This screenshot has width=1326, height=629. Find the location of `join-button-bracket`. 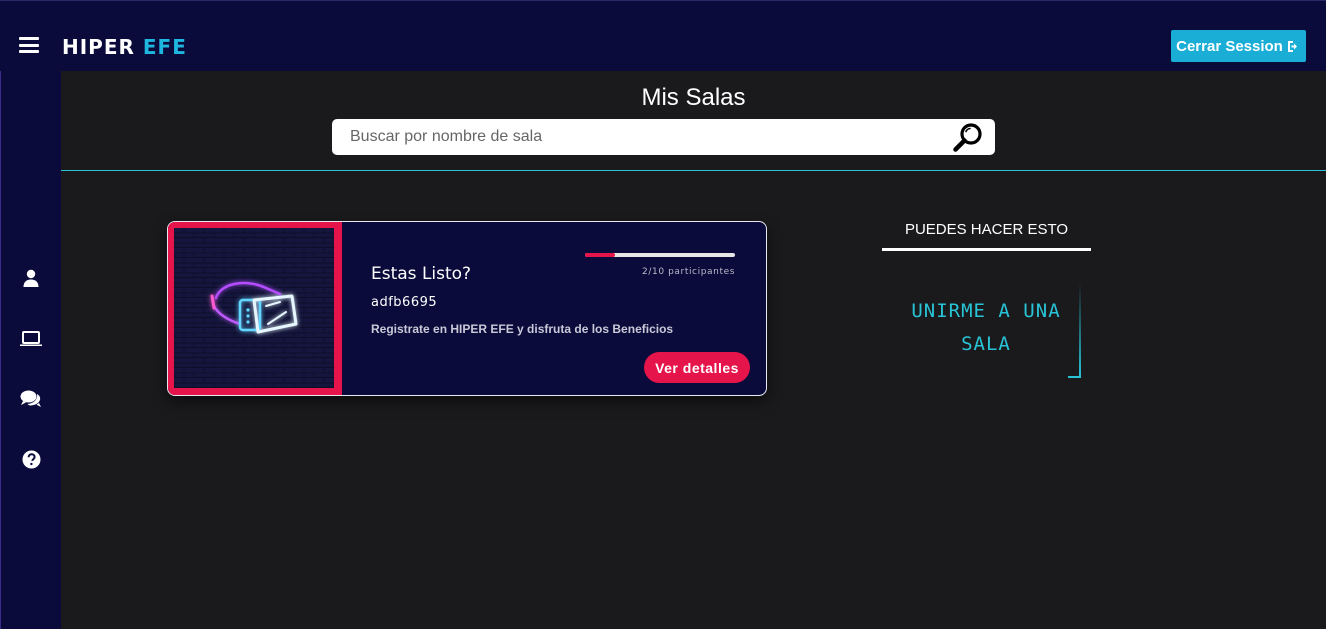

join-button-bracket is located at coordinates (1080, 330).